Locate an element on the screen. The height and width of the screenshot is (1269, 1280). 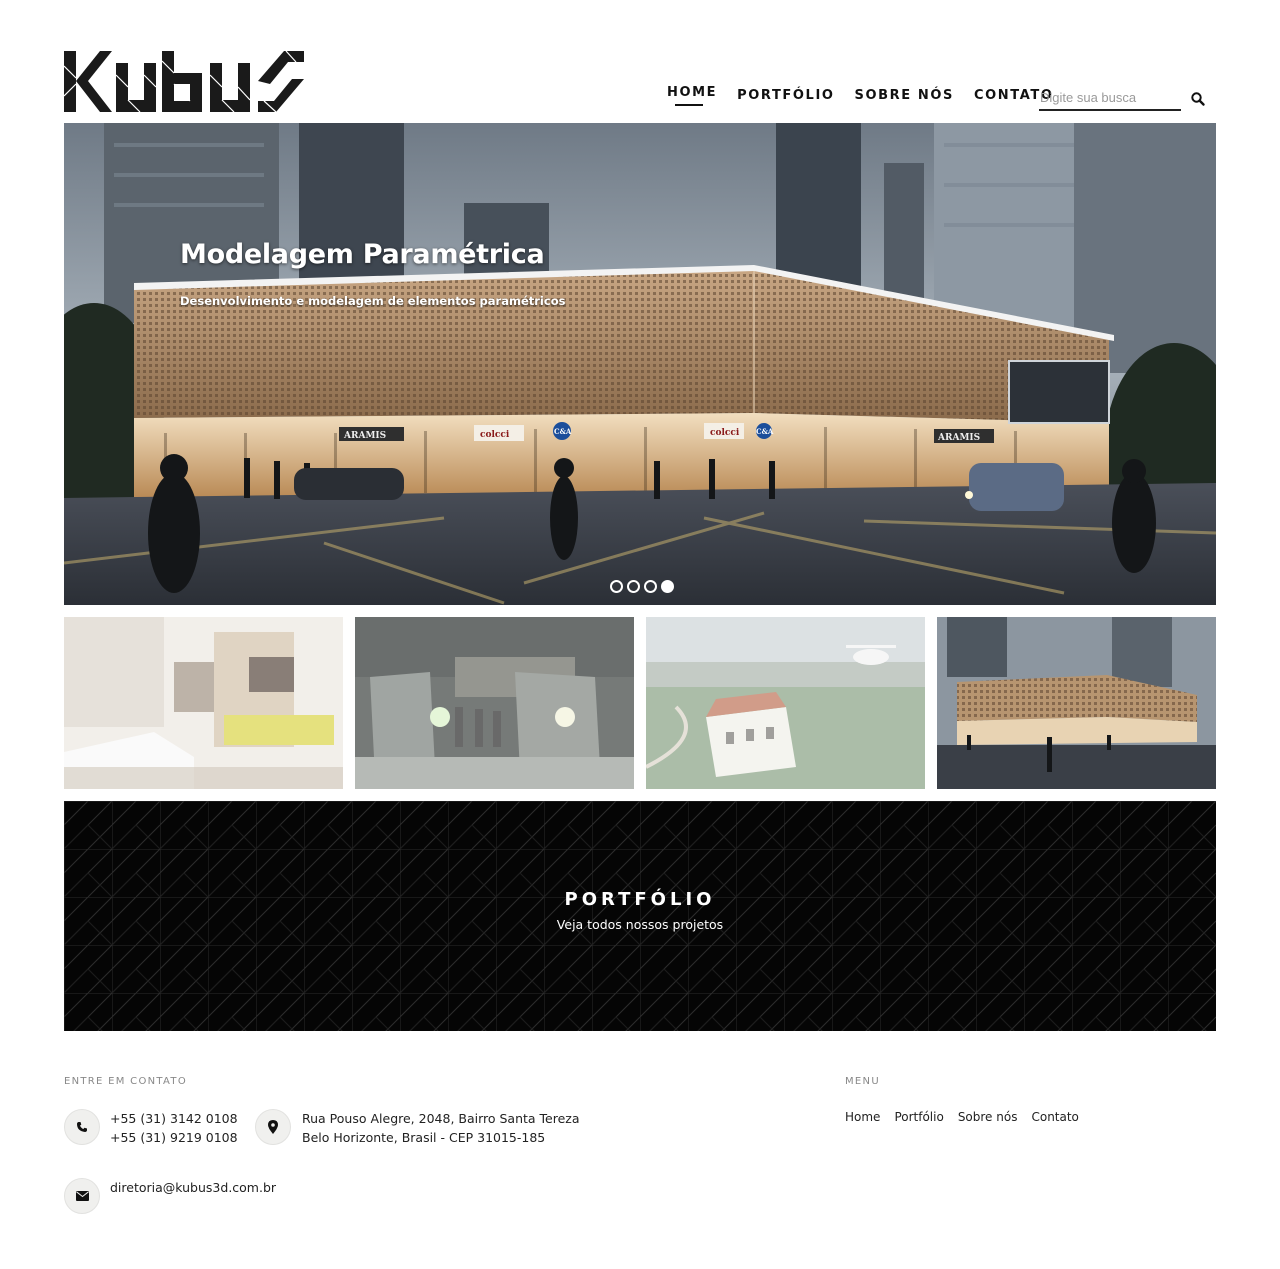
contact-heading: ENTRE EM CONTATO is located at coordinates (125, 1081).